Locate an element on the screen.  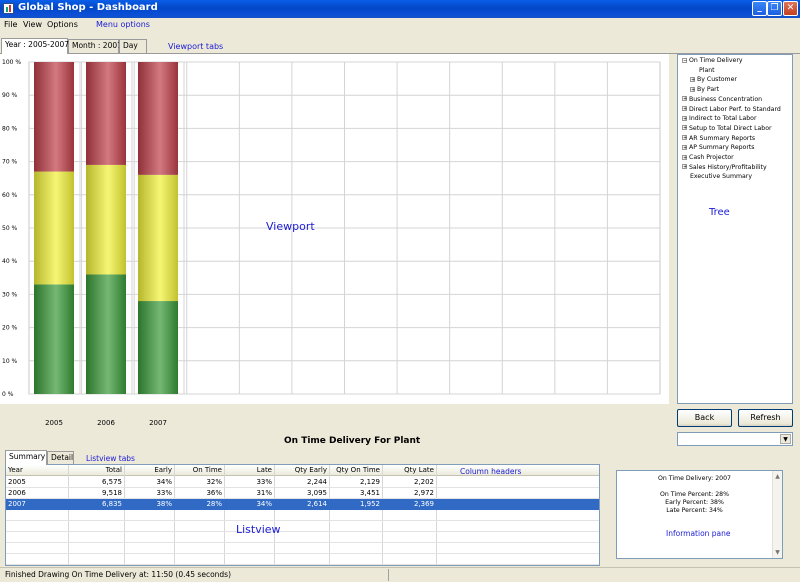
tree-node-label: AP Summary Reports is located at coordinates (722, 148).